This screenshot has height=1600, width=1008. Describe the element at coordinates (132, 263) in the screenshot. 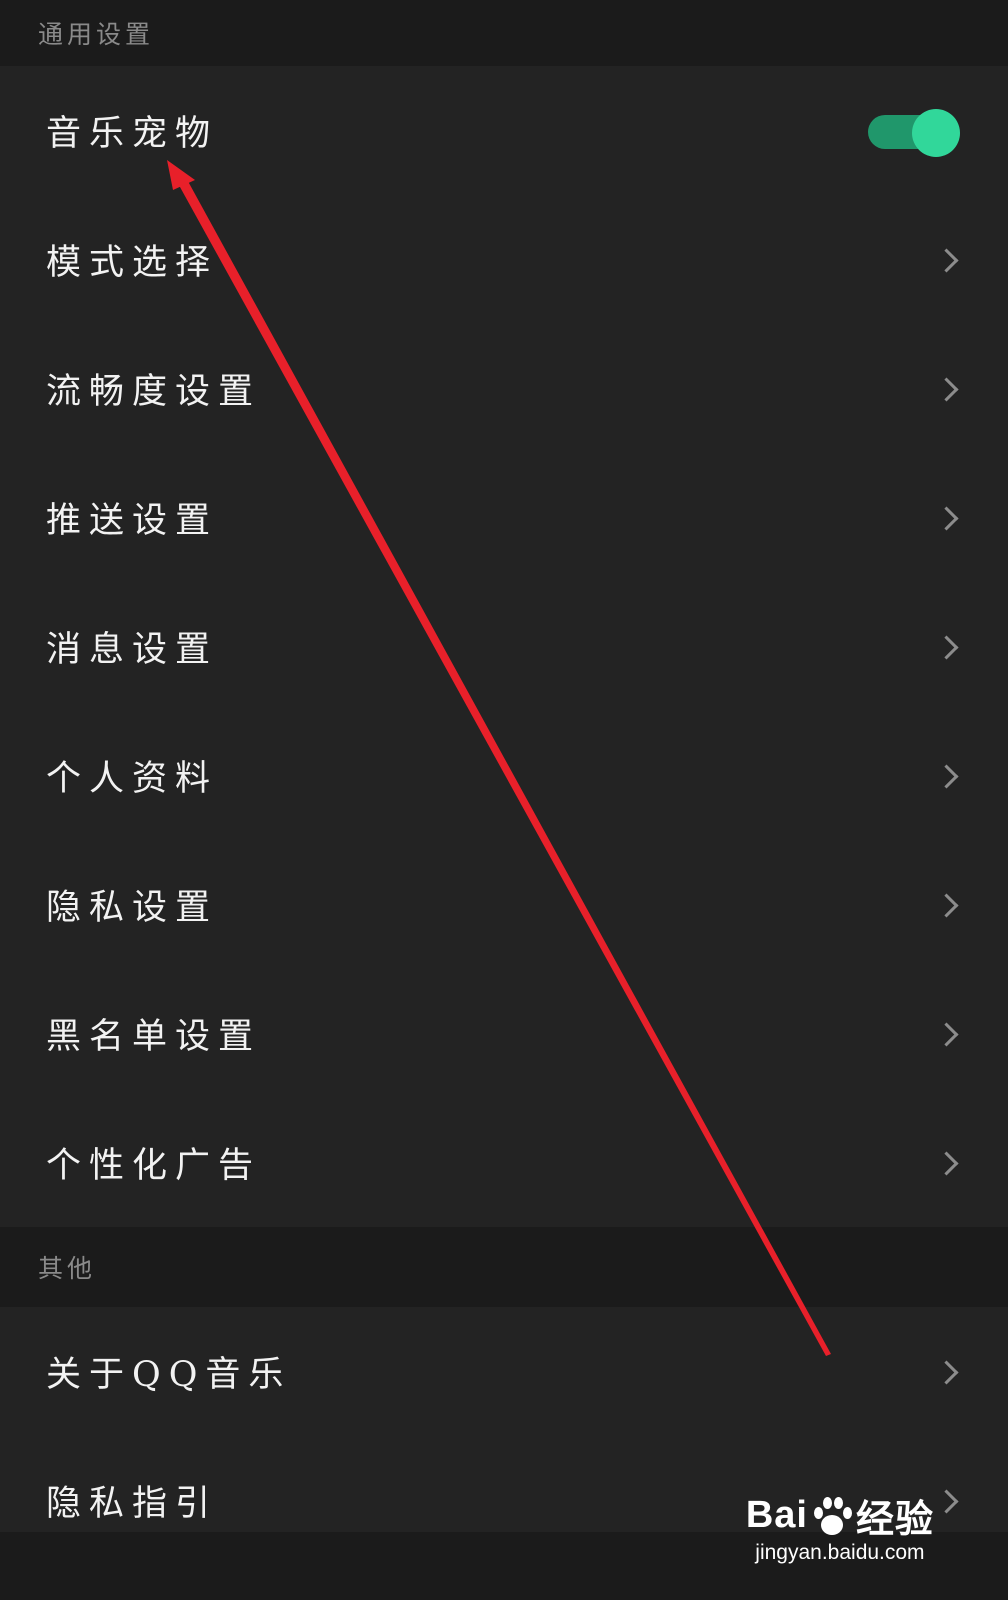

I see `setting-label: 模式选择` at that location.